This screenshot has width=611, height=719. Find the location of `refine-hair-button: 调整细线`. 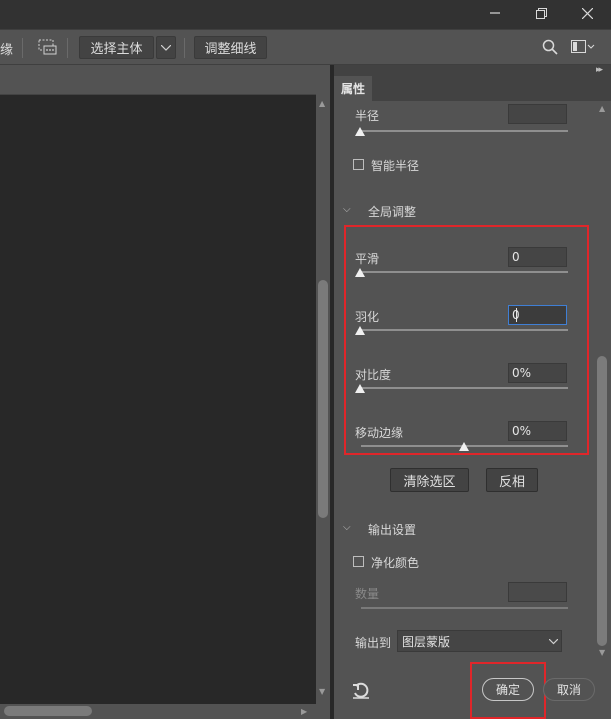

refine-hair-button: 调整细线 is located at coordinates (230, 47).